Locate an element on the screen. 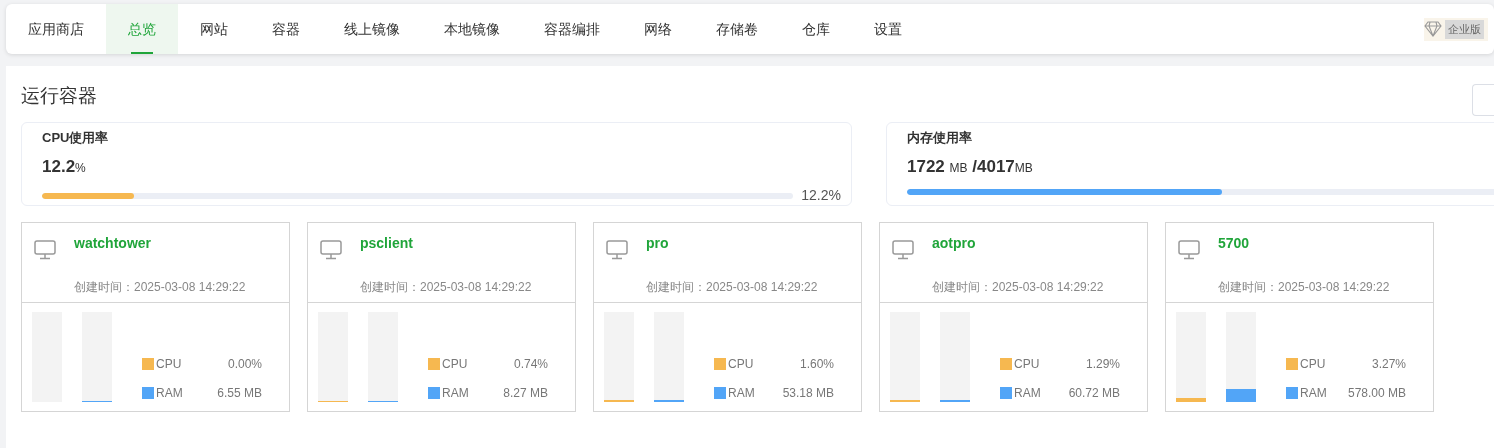 The image size is (1494, 448). legend-value: 3.27% is located at coordinates (1388, 364).